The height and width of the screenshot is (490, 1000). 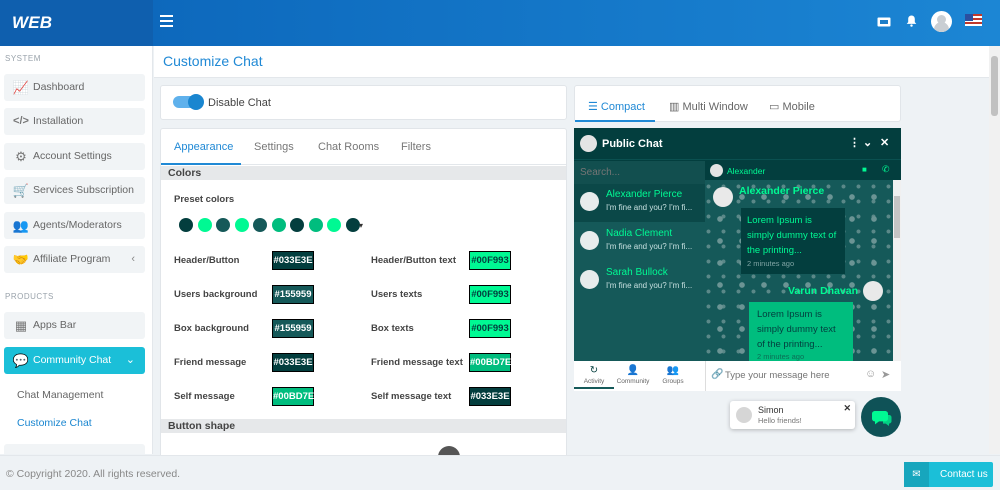 What do you see at coordinates (616, 106) in the screenshot?
I see `tab-compact: ☰ Compact` at bounding box center [616, 106].